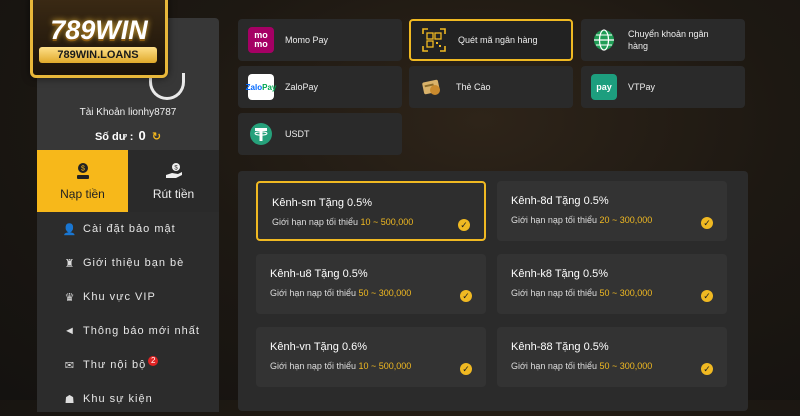  I want to click on deposit-withdraw-tabs: $ Nạp tiền $ Rút tiền, so click(128, 181).